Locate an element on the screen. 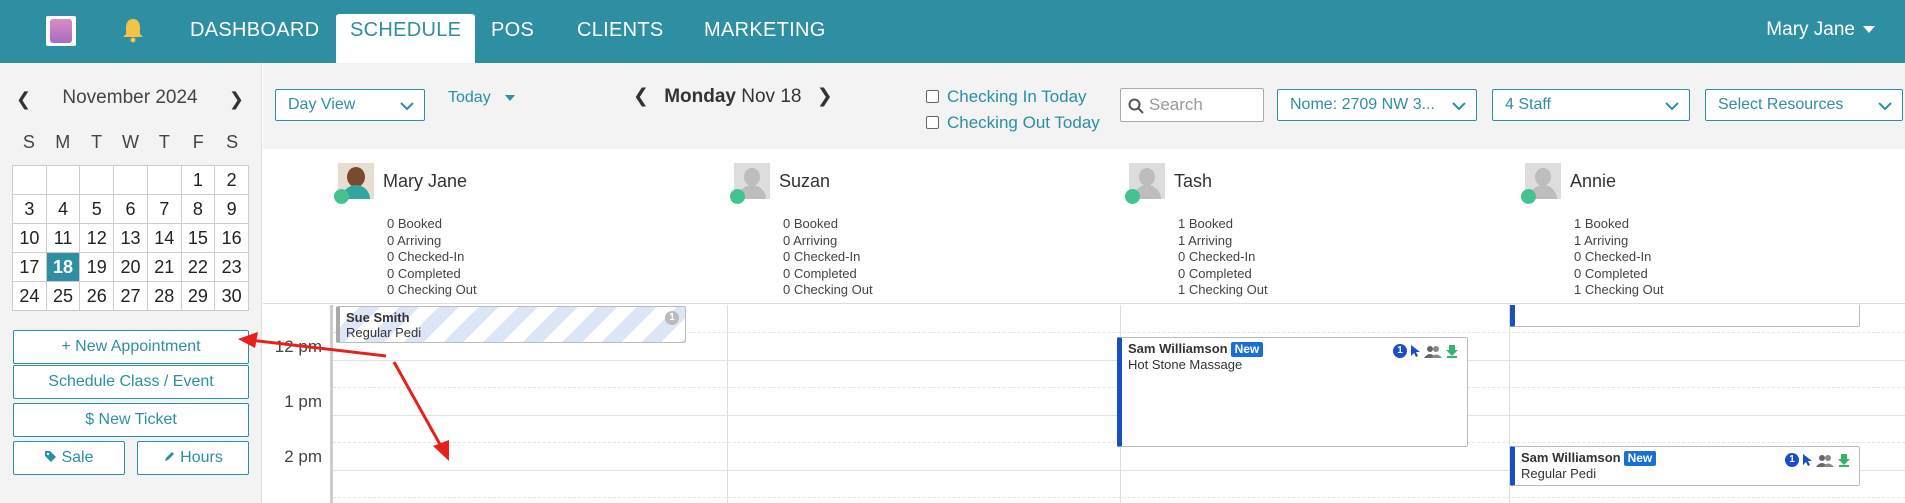 The width and height of the screenshot is (1905, 503). resources-select: Select Resources is located at coordinates (1804, 105).